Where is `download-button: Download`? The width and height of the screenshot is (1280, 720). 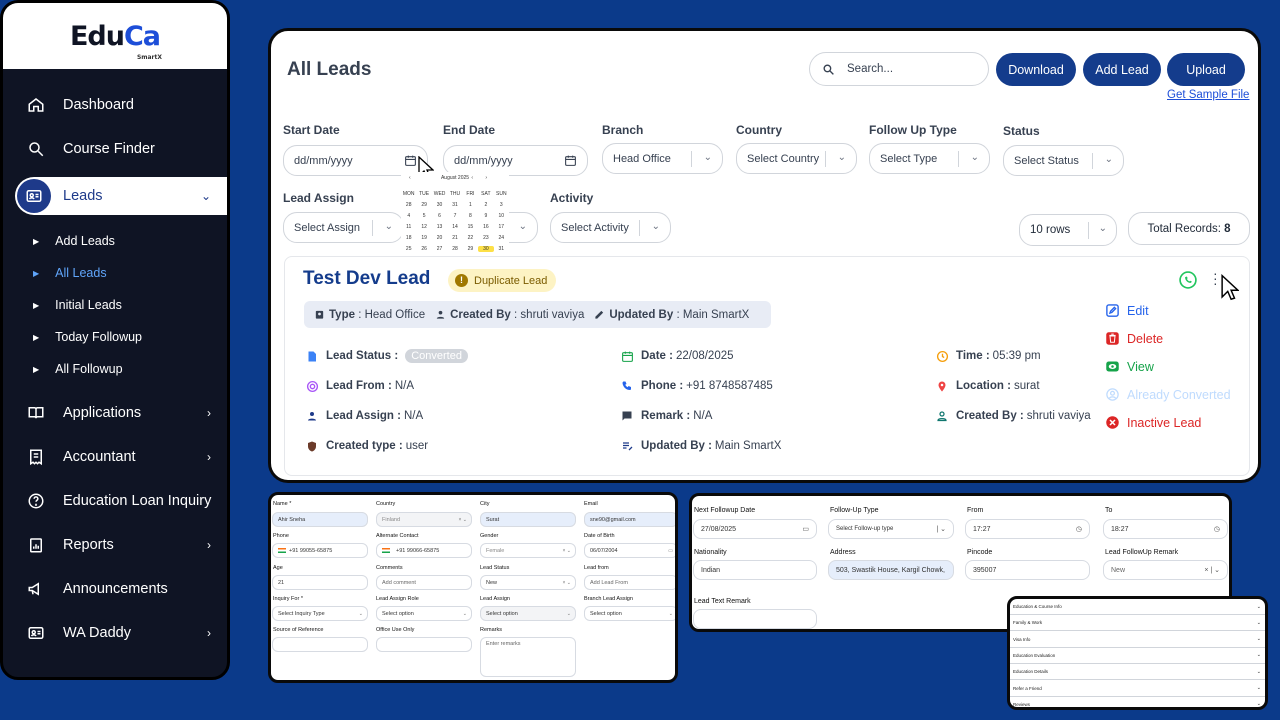 download-button: Download is located at coordinates (1036, 69).